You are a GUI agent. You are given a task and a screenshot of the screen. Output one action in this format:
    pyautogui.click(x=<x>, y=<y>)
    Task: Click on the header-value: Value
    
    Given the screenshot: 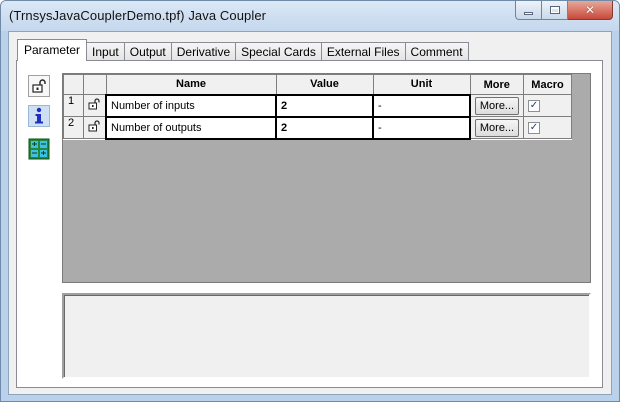 What is the action you would take?
    pyautogui.click(x=324, y=84)
    